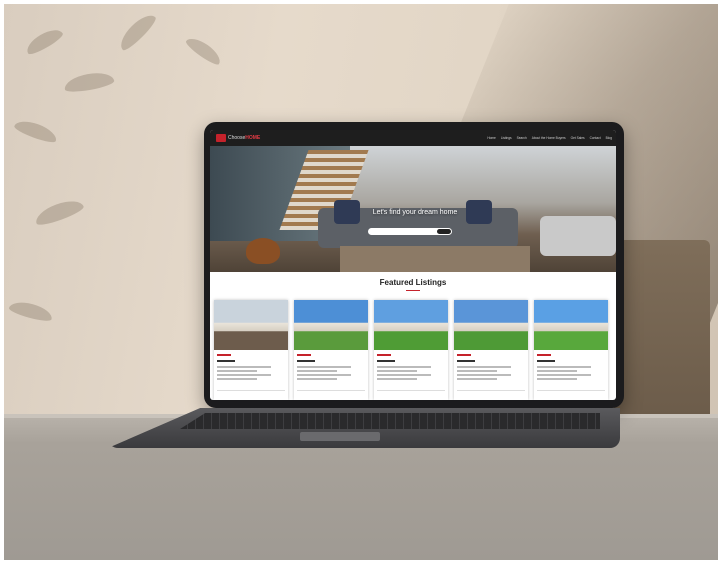  What do you see at coordinates (221, 138) in the screenshot?
I see `logo-mark-icon` at bounding box center [221, 138].